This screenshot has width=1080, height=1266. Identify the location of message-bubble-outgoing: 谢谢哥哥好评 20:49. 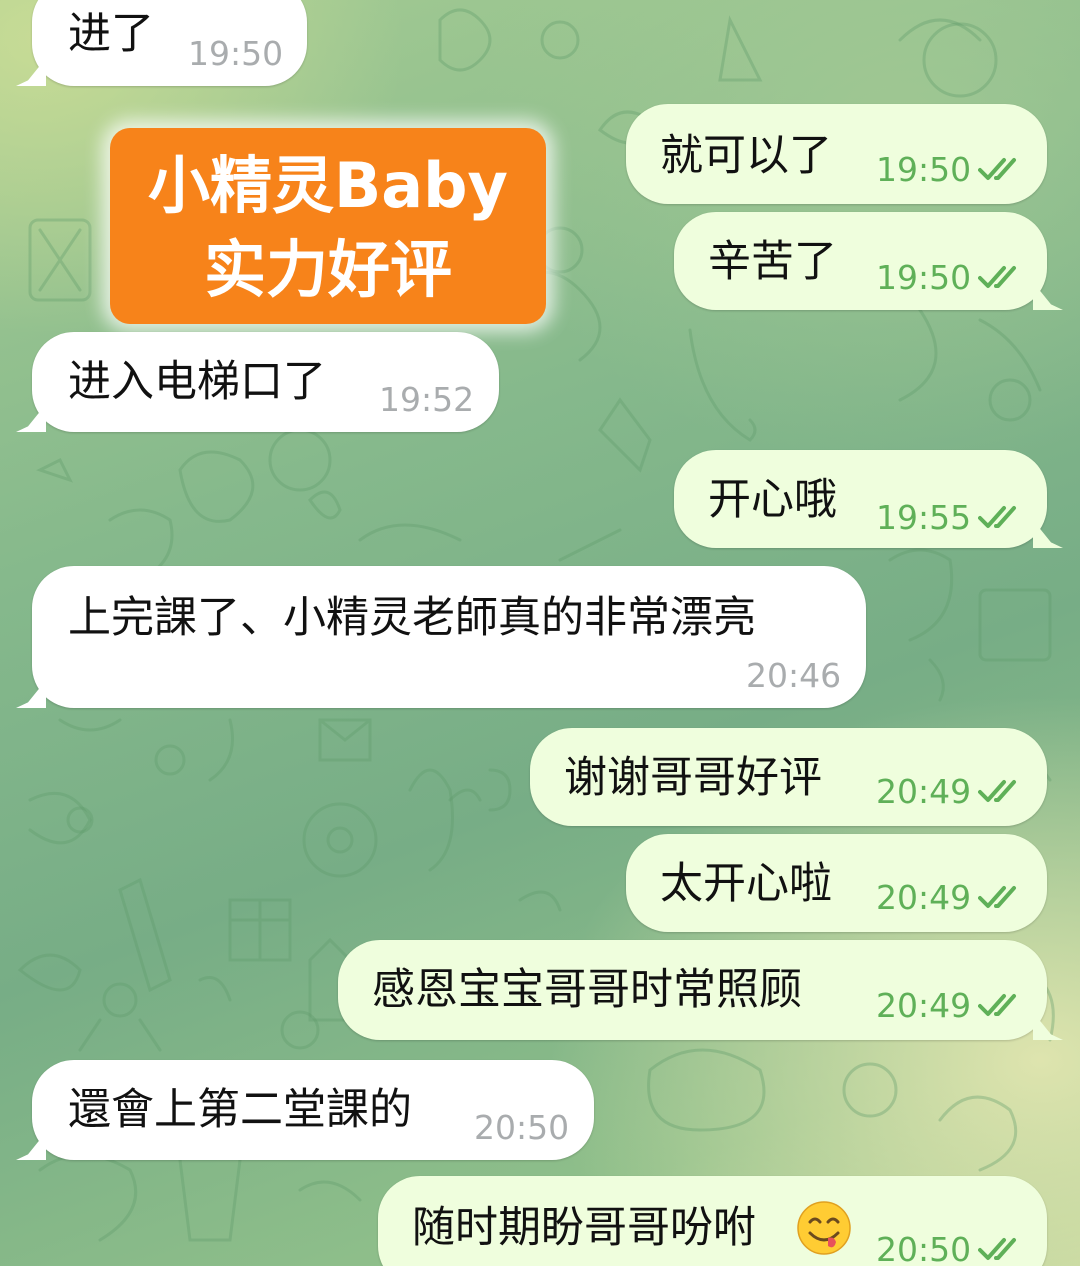
(788, 777).